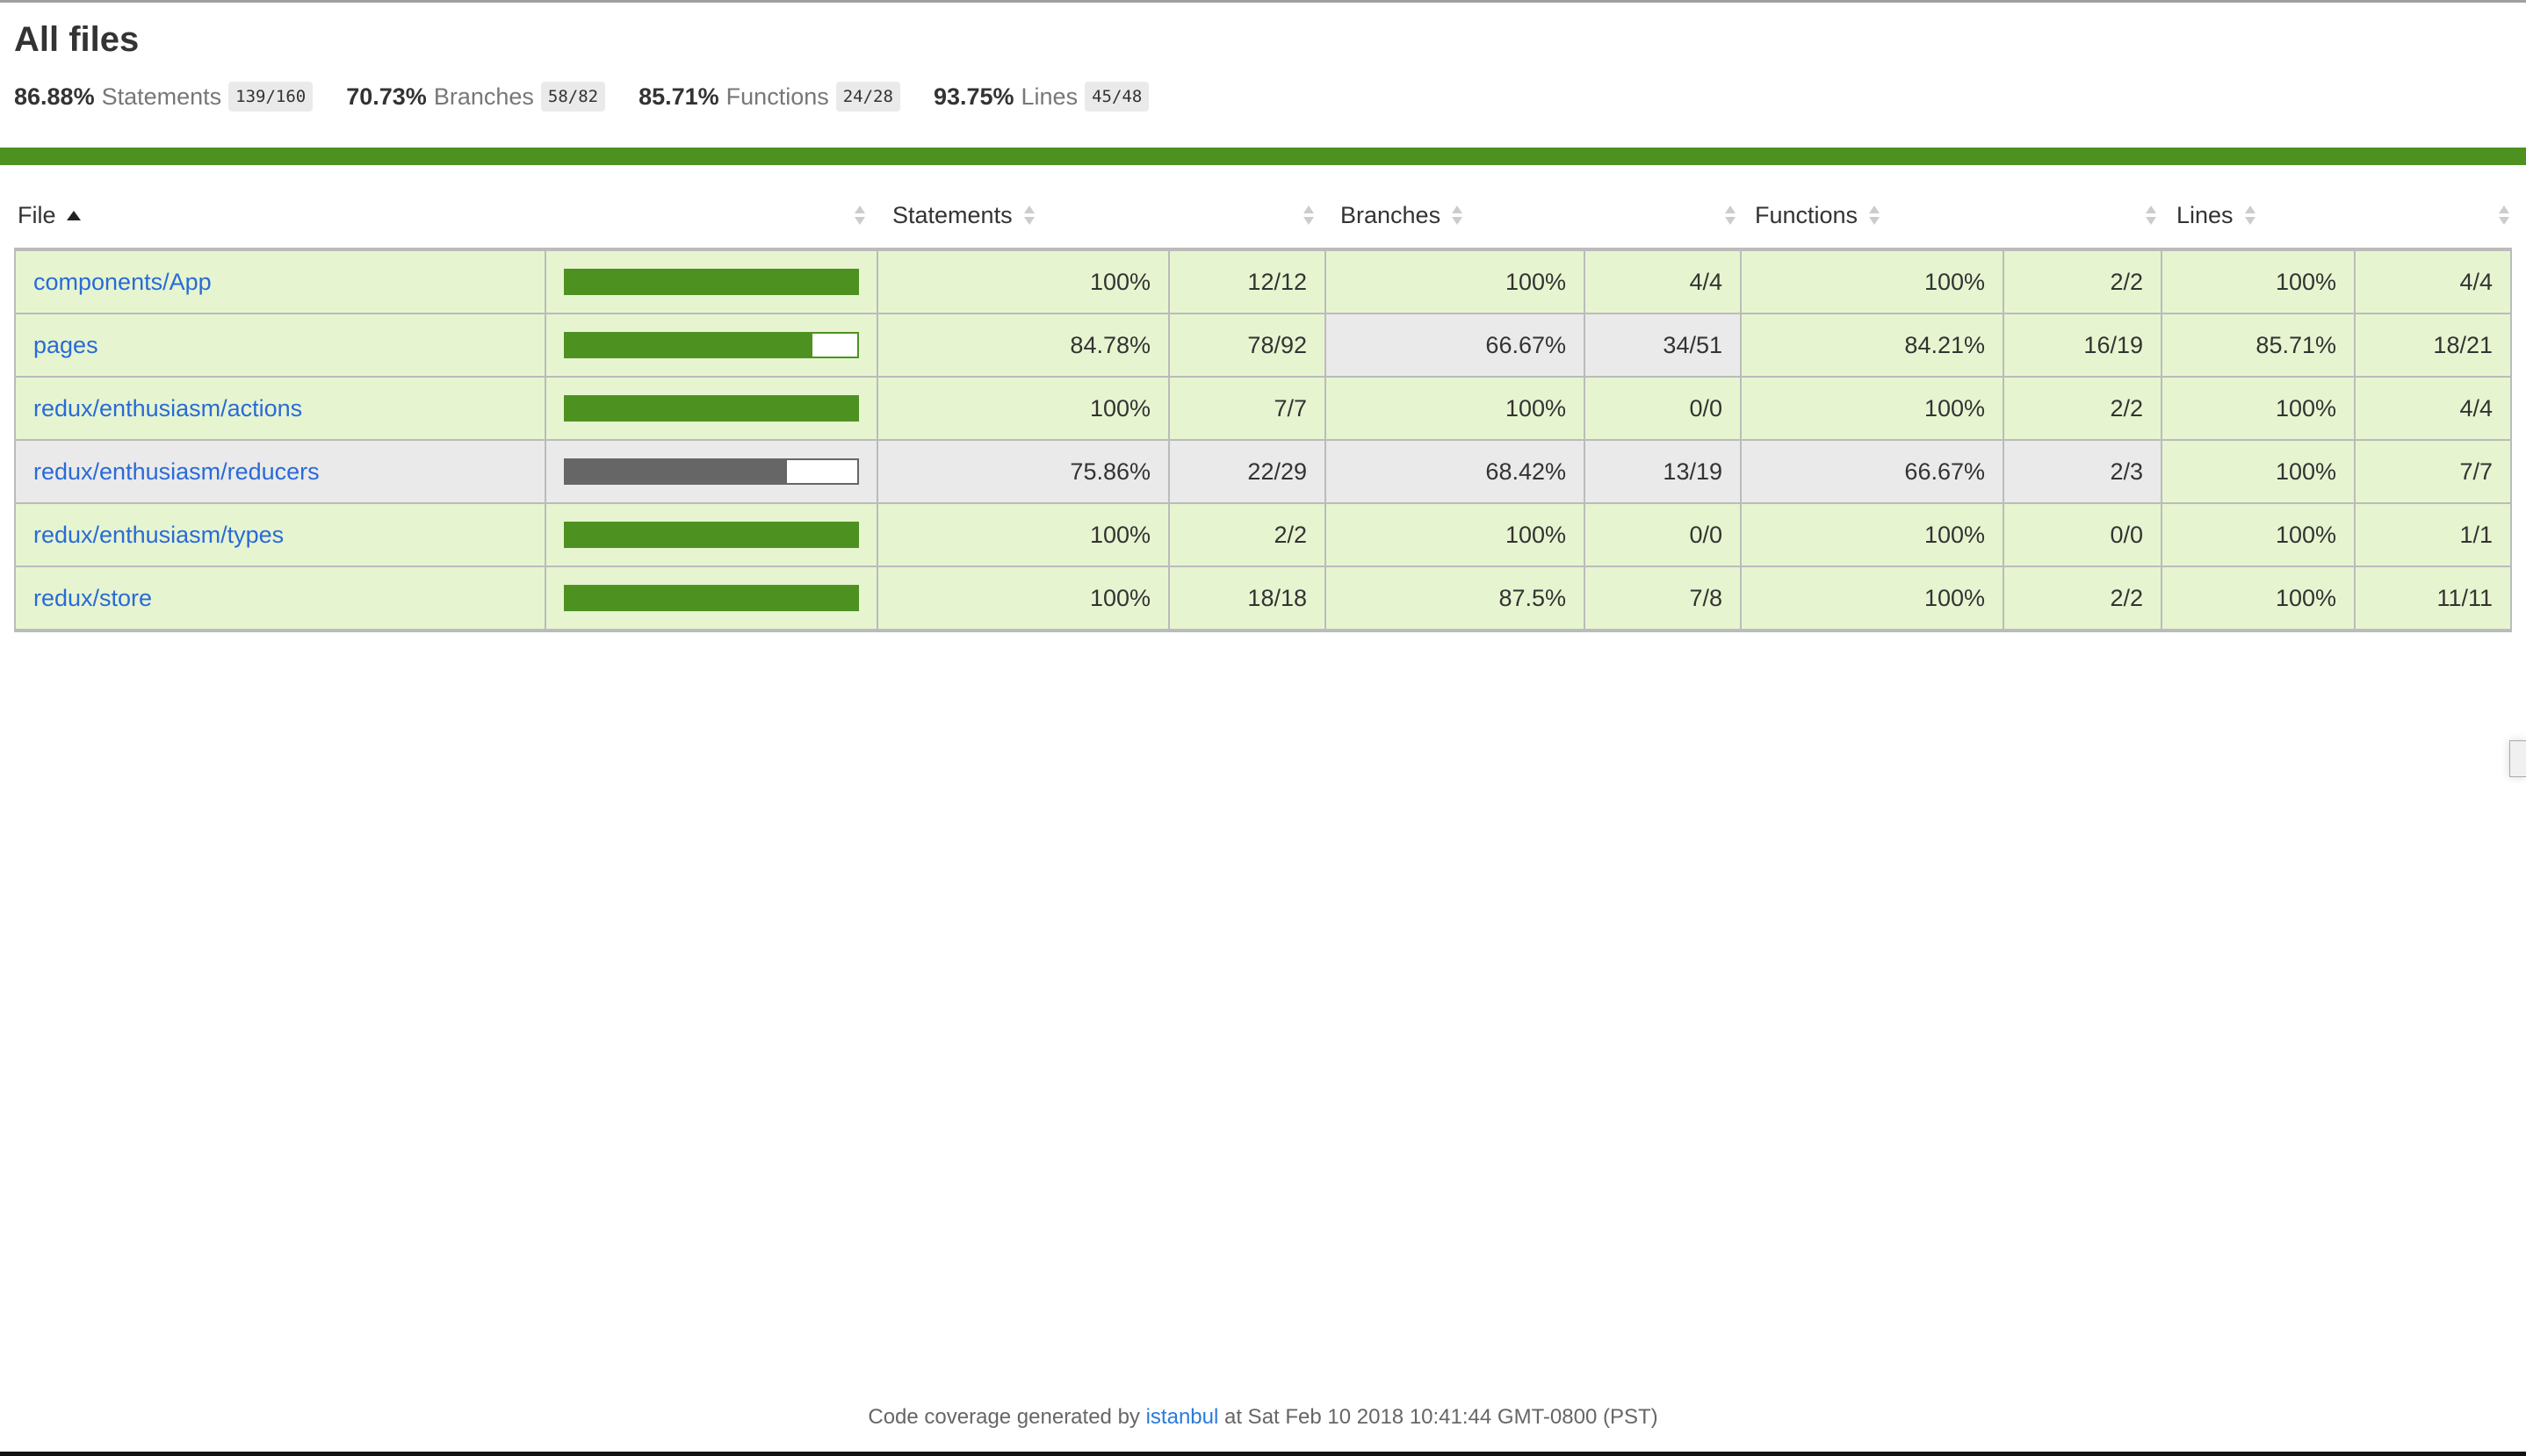  What do you see at coordinates (1663, 471) in the screenshot?
I see `branches-fraction-cell: 13/19` at bounding box center [1663, 471].